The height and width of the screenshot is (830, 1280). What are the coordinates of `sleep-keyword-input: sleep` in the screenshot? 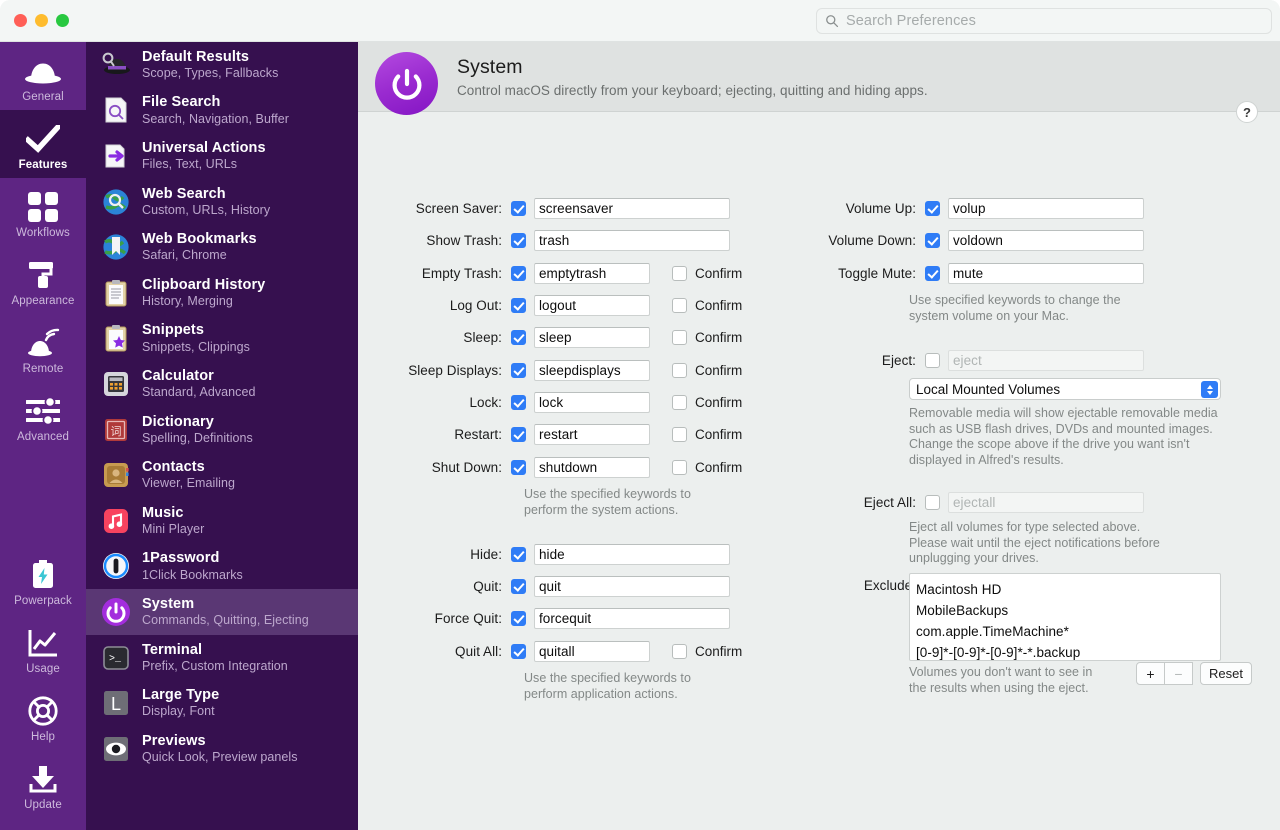 It's located at (592, 337).